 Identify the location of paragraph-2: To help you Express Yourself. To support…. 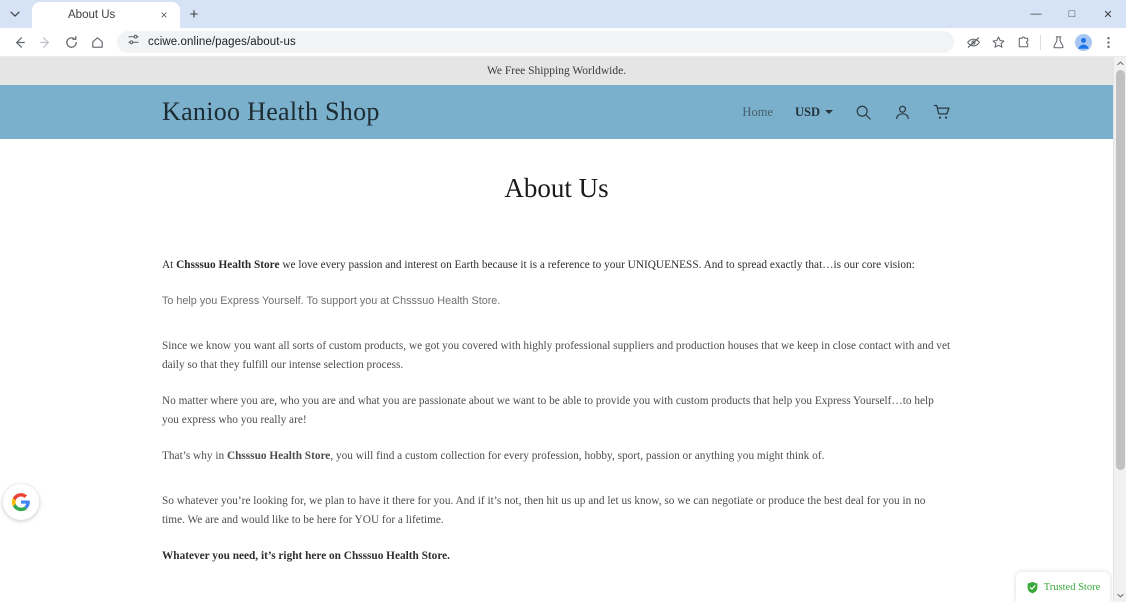
(331, 301).